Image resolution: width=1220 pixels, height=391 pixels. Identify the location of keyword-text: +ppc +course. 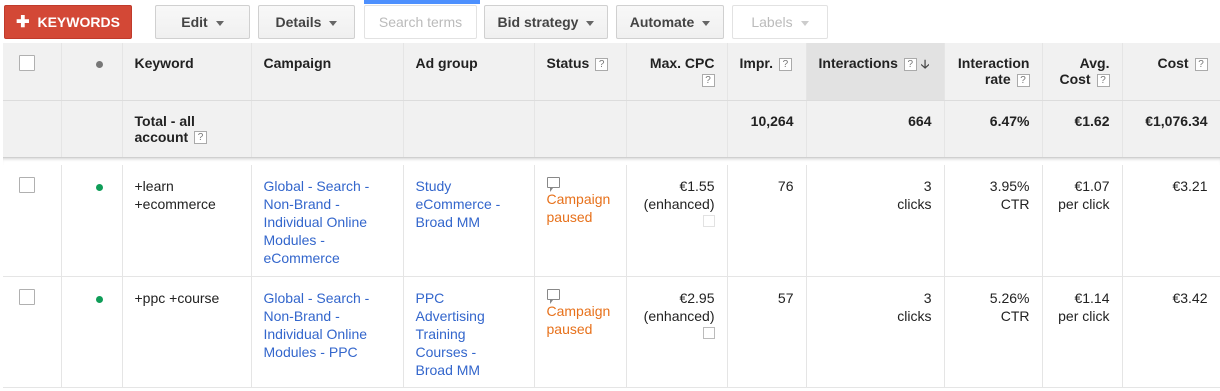
(177, 297).